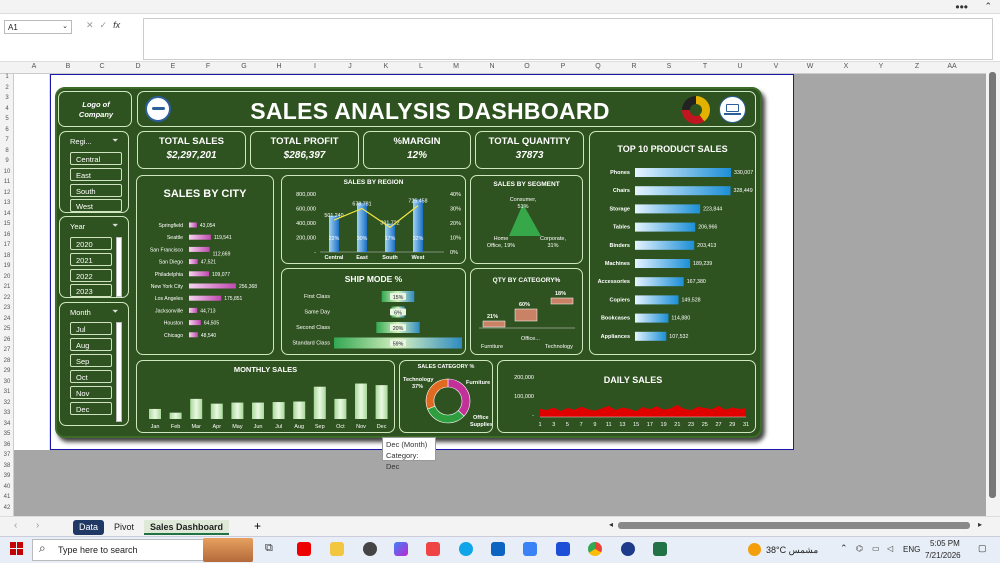 The image size is (1000, 563). Describe the element at coordinates (7, 476) in the screenshot. I see `row-header: 39` at that location.